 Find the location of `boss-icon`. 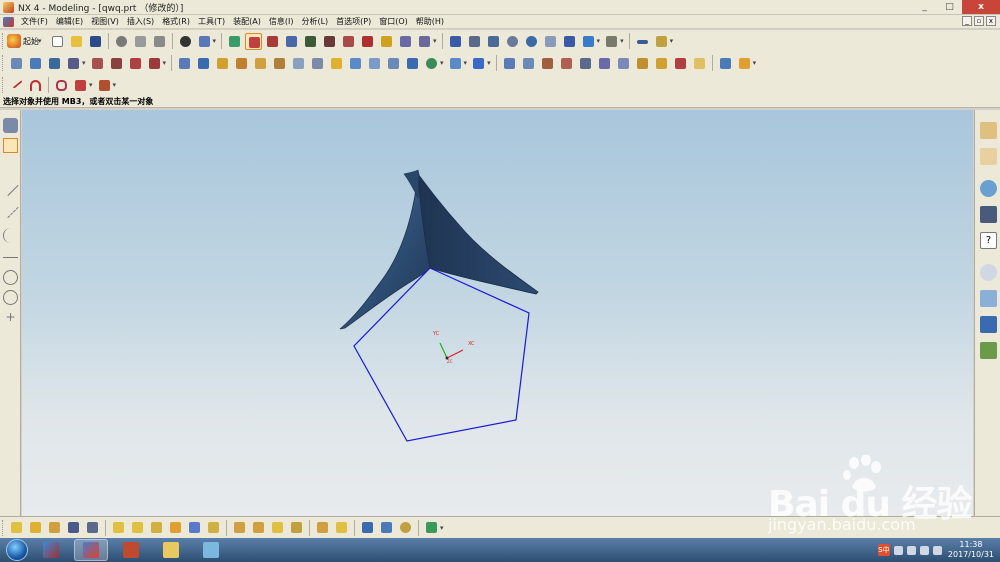

boss-icon is located at coordinates (260, 63).